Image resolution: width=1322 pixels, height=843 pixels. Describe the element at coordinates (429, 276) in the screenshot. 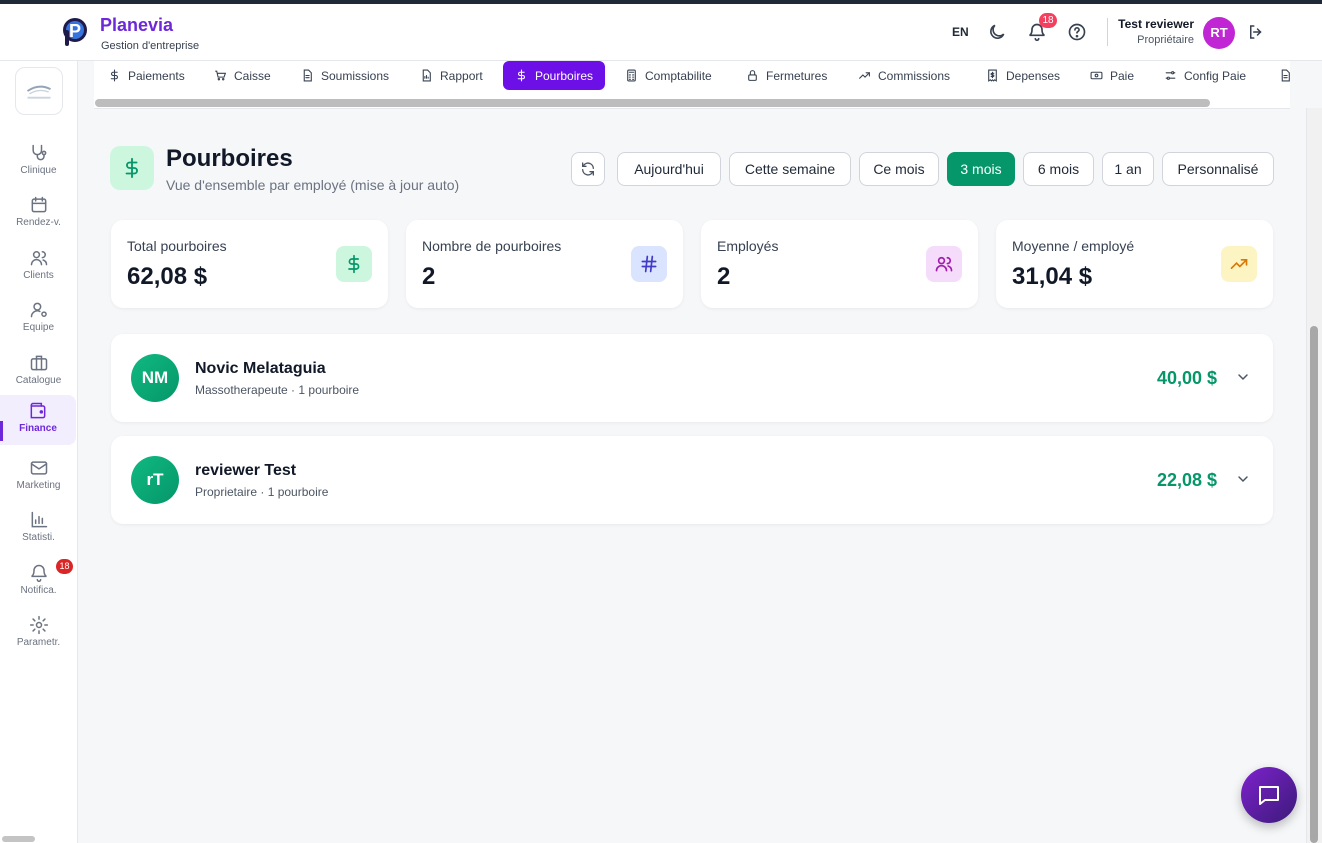

I see `stat-value: 2` at that location.